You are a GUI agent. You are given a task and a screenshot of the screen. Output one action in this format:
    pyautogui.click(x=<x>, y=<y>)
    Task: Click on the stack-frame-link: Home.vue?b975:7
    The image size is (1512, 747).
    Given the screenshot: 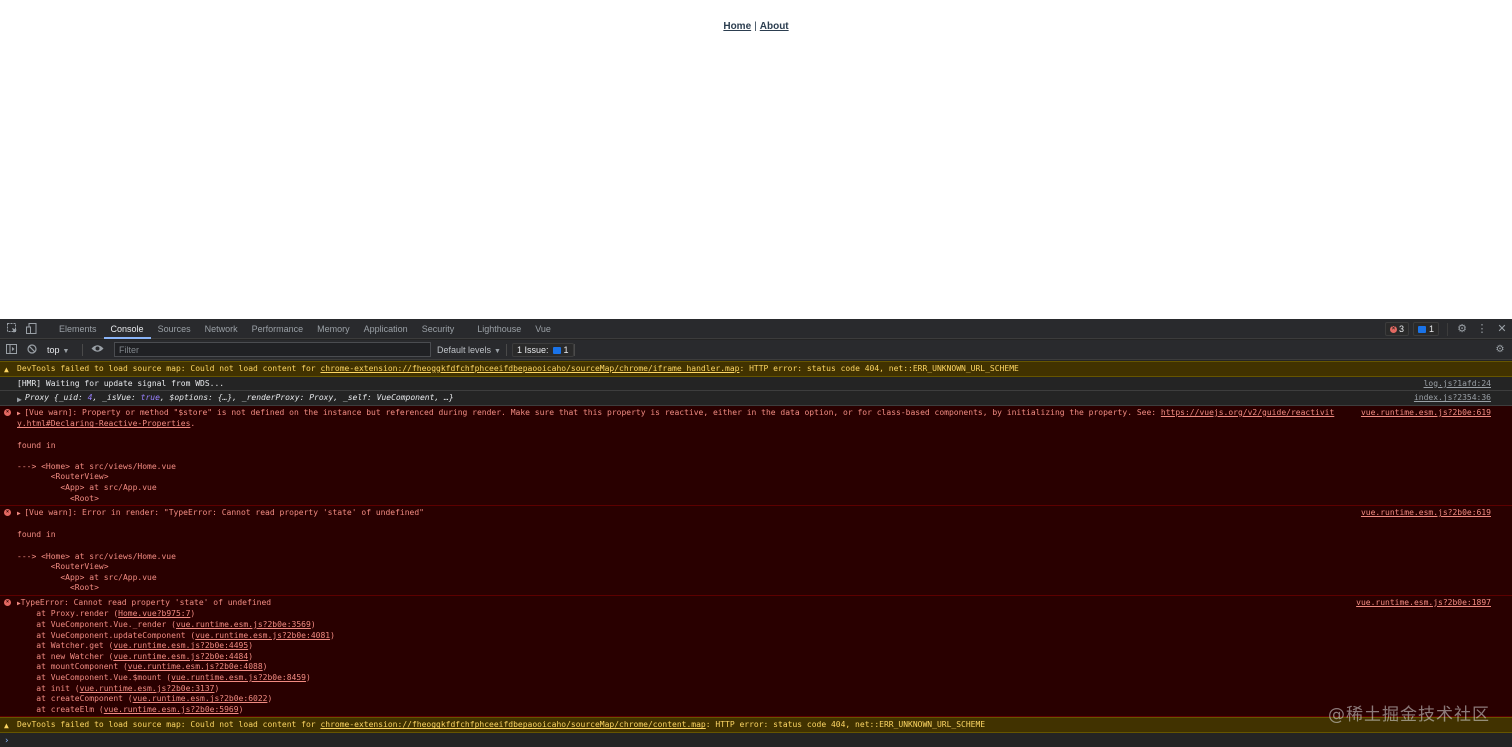 What is the action you would take?
    pyautogui.click(x=154, y=613)
    